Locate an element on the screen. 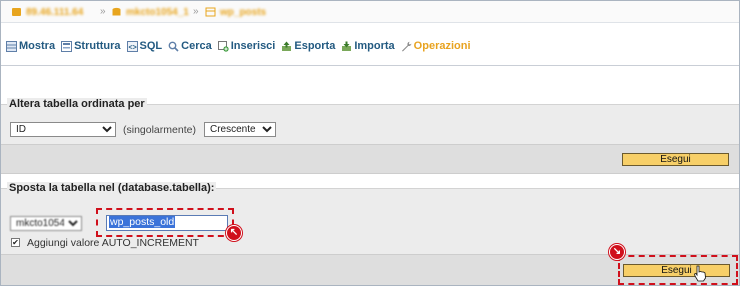 Image resolution: width=740 pixels, height=286 pixels. order-direction-select: Crescente is located at coordinates (240, 129).